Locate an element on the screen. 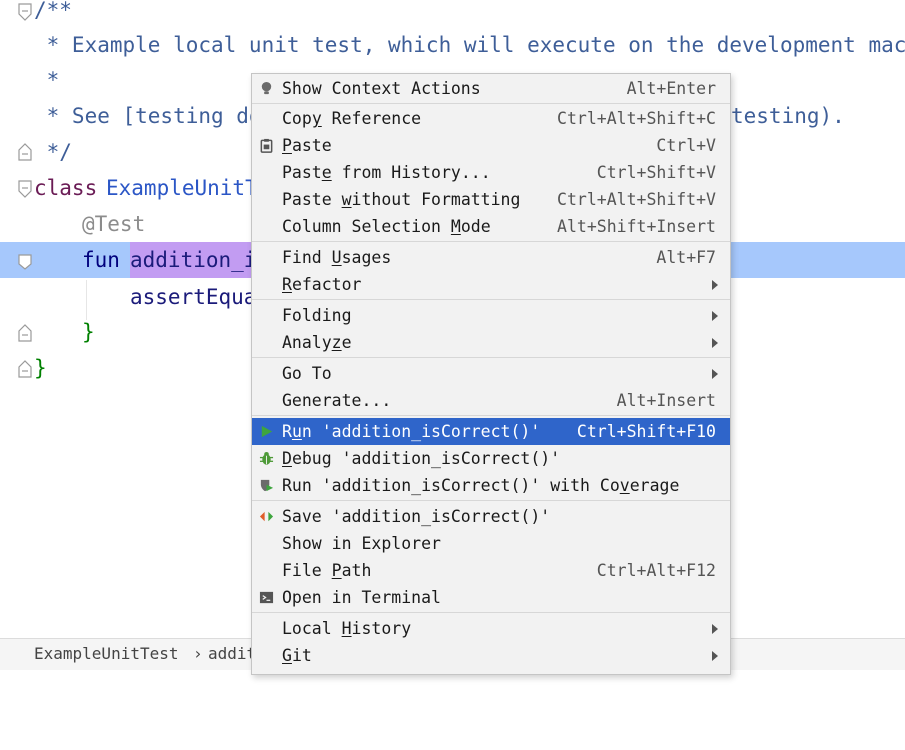 This screenshot has height=750, width=905. menu-item-git: Git is located at coordinates (491, 655).